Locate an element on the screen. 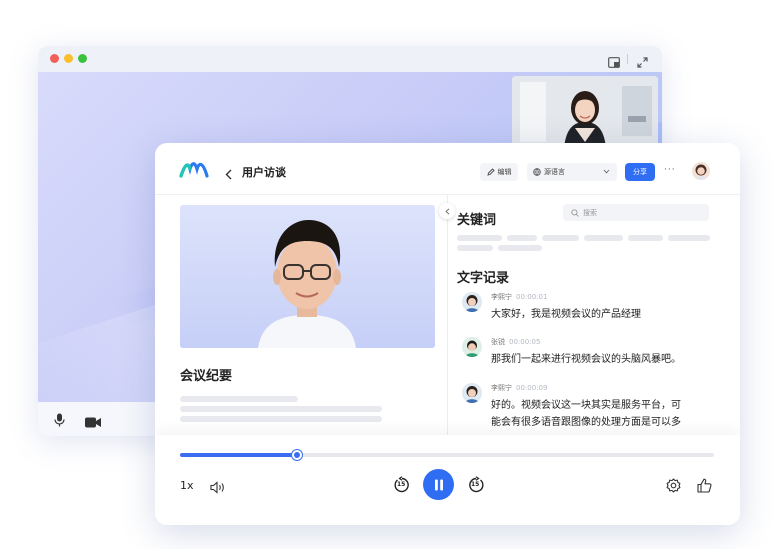 The image size is (779, 549). transcript-line: 大家好，我是视频会议的产品经理 is located at coordinates (566, 314).